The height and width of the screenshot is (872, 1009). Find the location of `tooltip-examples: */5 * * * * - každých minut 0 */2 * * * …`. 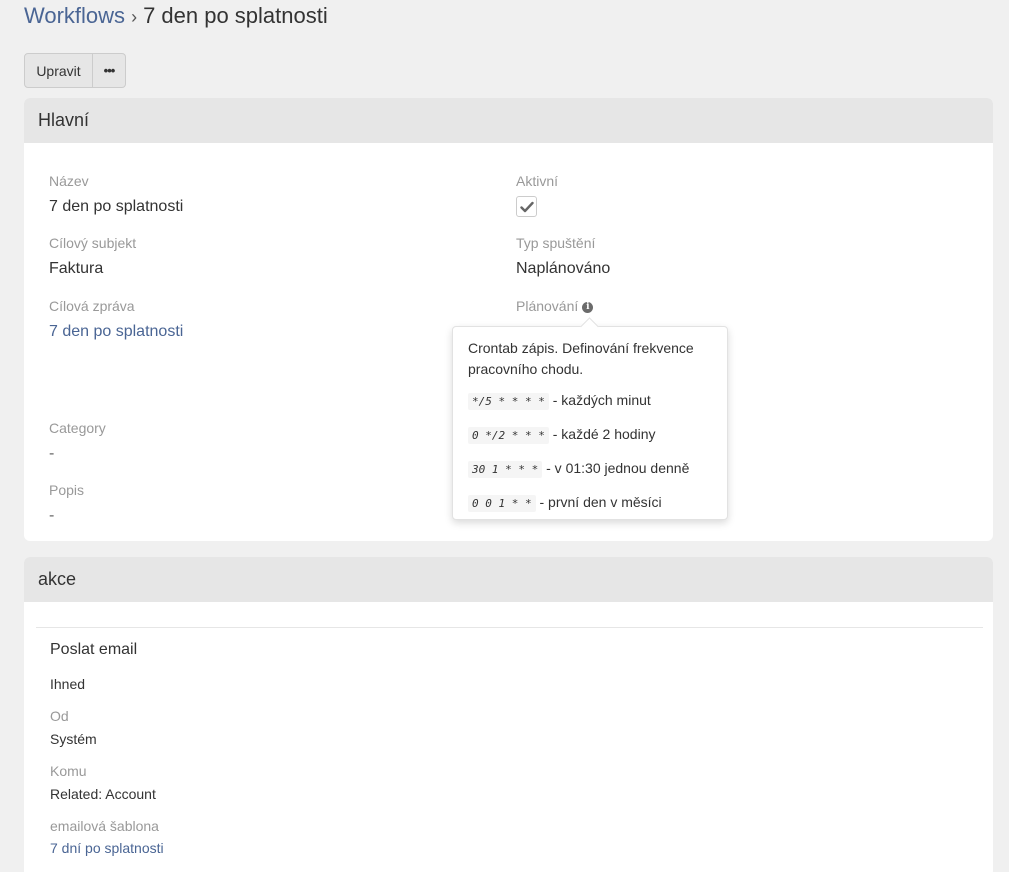

tooltip-examples: */5 * * * * - každých minut 0 */2 * * * … is located at coordinates (590, 452).